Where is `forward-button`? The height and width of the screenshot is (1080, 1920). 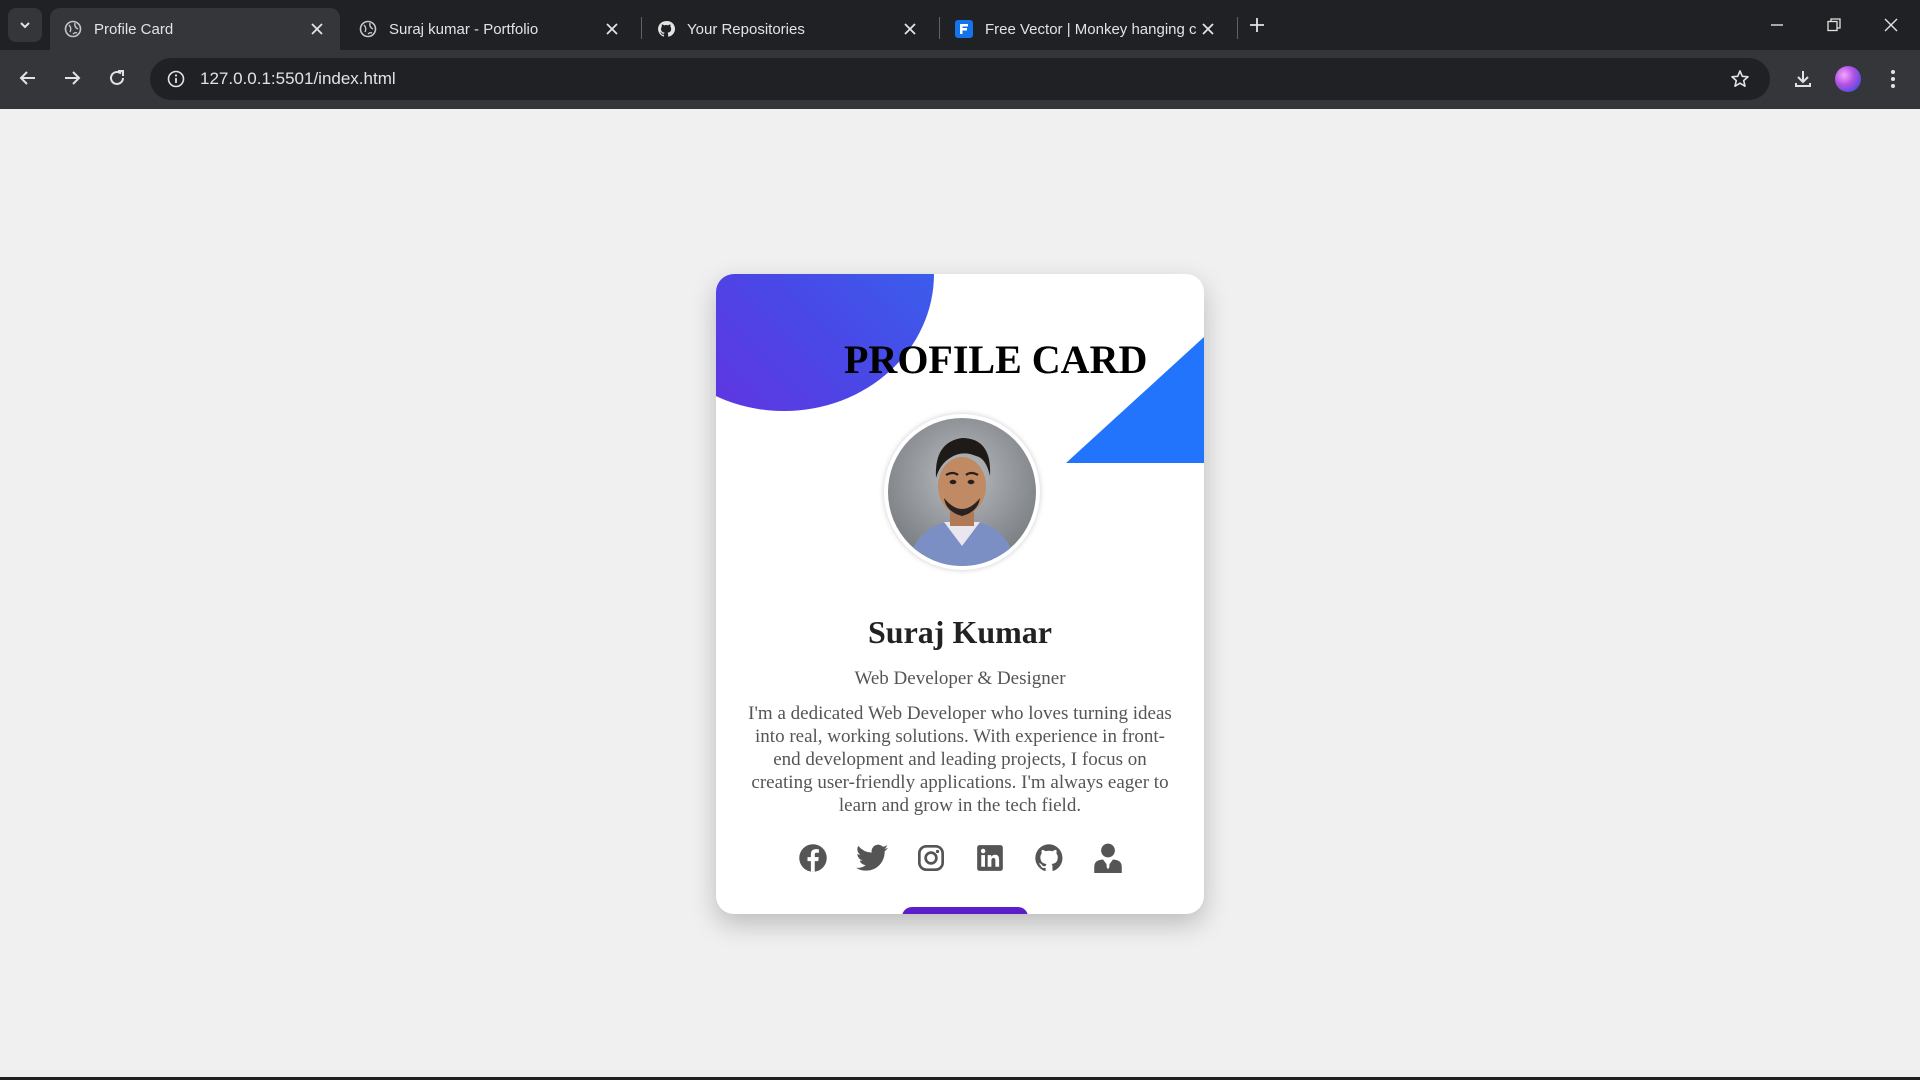 forward-button is located at coordinates (72, 78).